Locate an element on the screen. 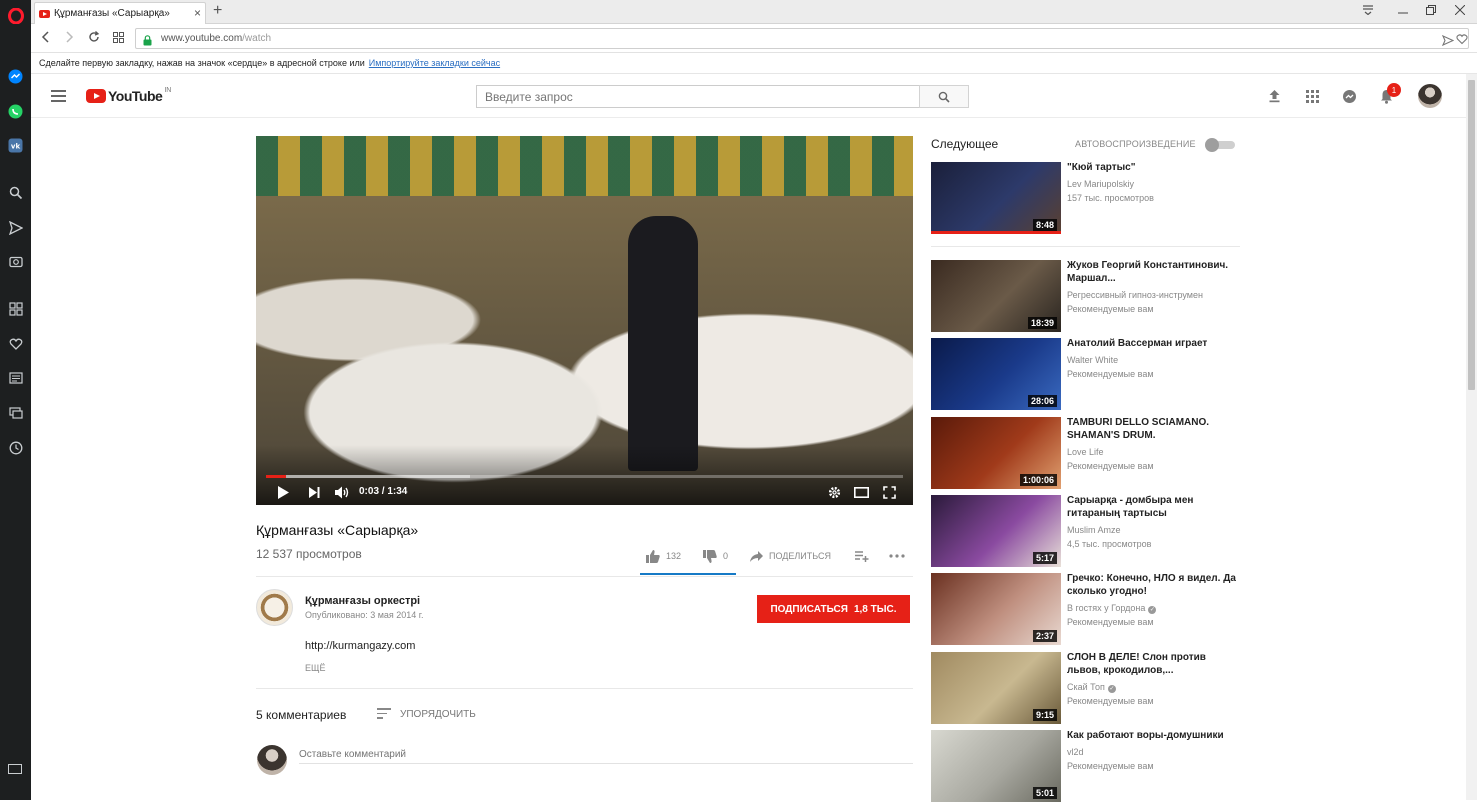 The image size is (1477, 802). recommended-title: Как работают воры-домушники is located at coordinates (1152, 736).